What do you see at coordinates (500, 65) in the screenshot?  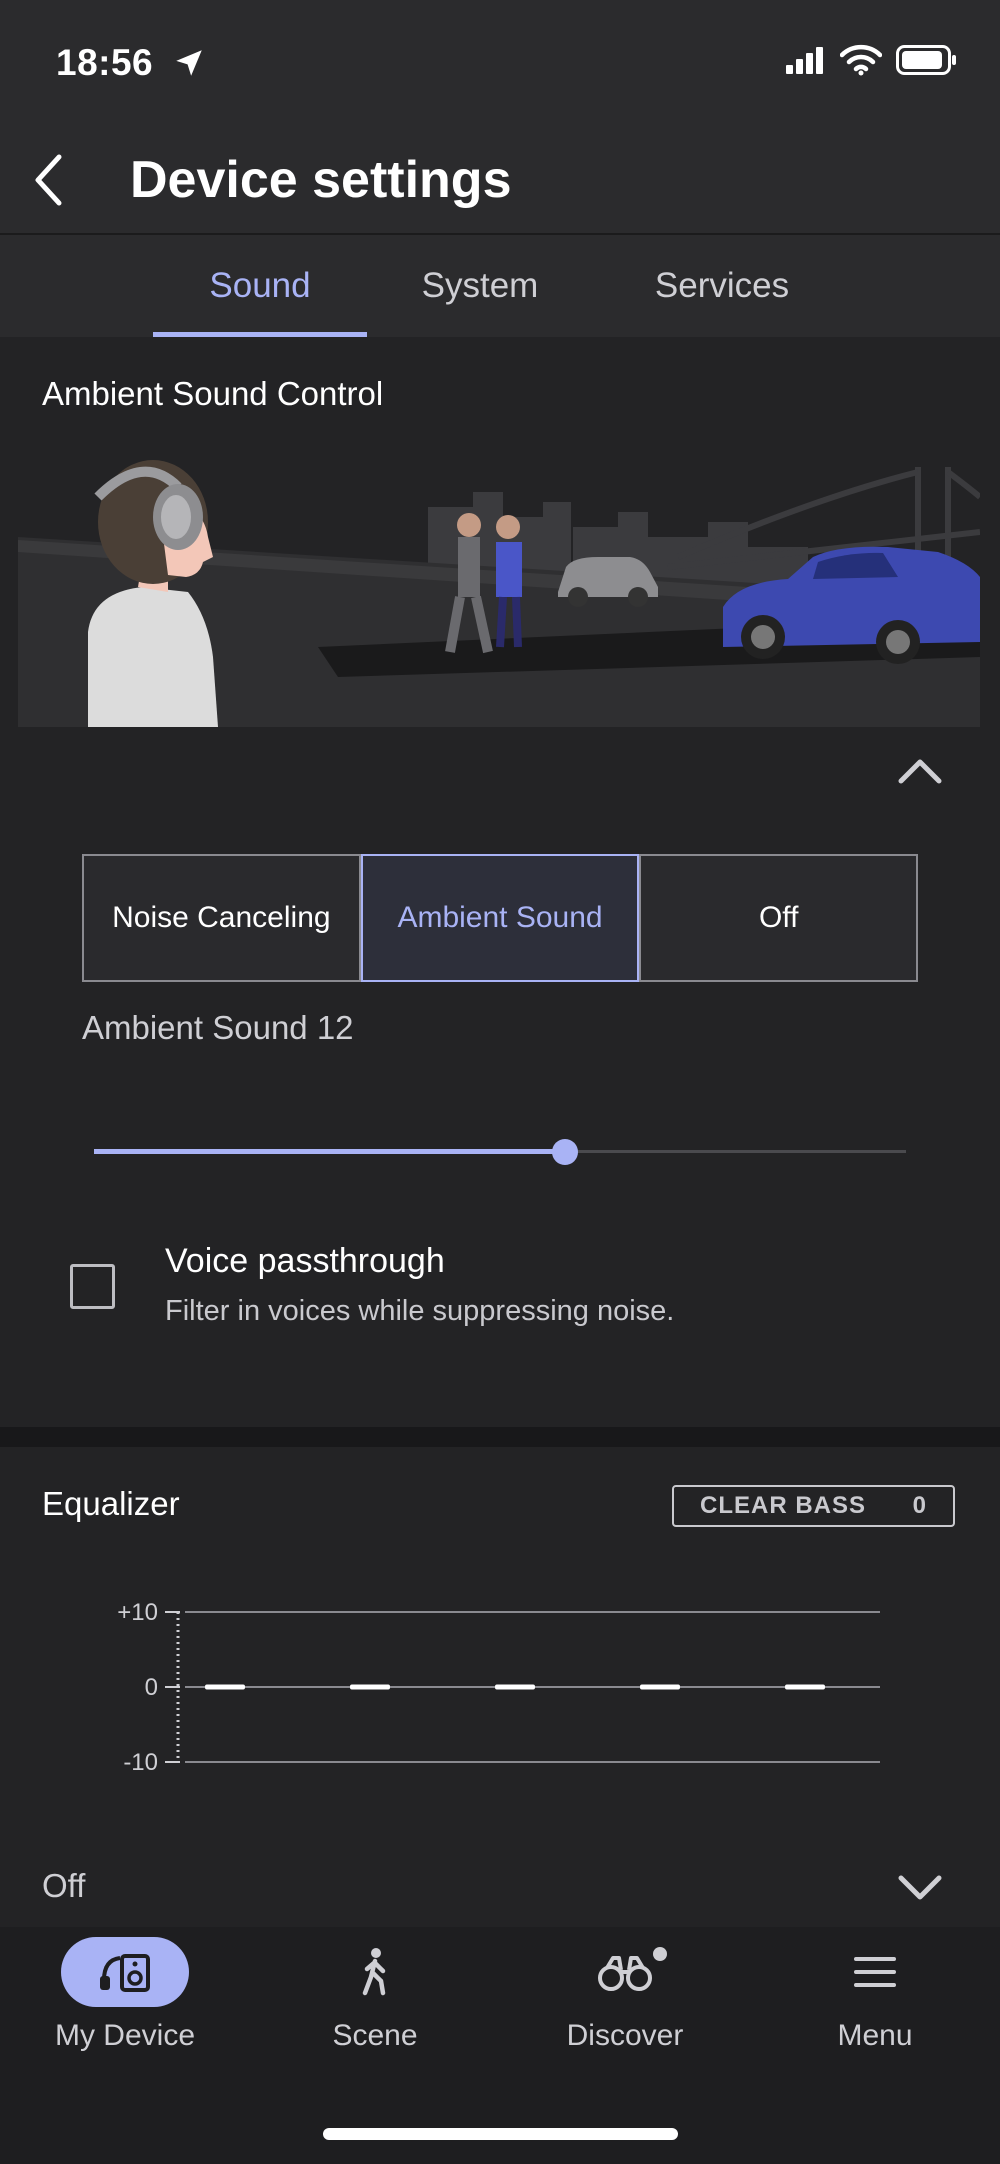 I see `status-bar: 18:56` at bounding box center [500, 65].